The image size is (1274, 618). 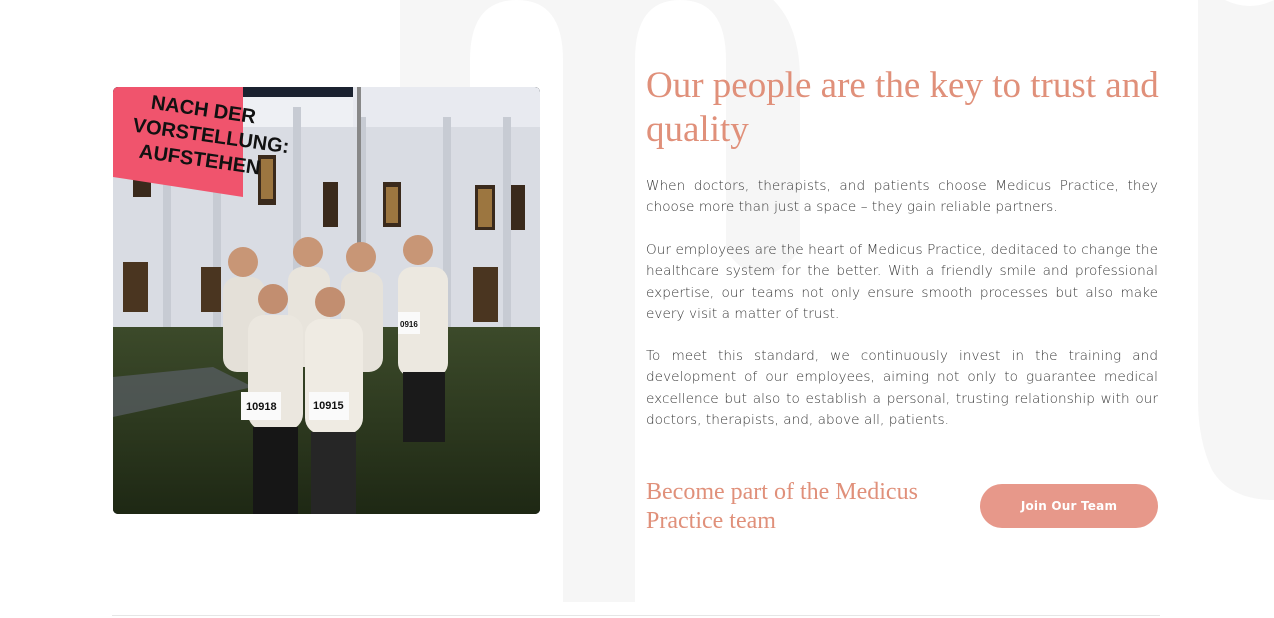 What do you see at coordinates (261, 407) in the screenshot?
I see `bib-number-left: 10918` at bounding box center [261, 407].